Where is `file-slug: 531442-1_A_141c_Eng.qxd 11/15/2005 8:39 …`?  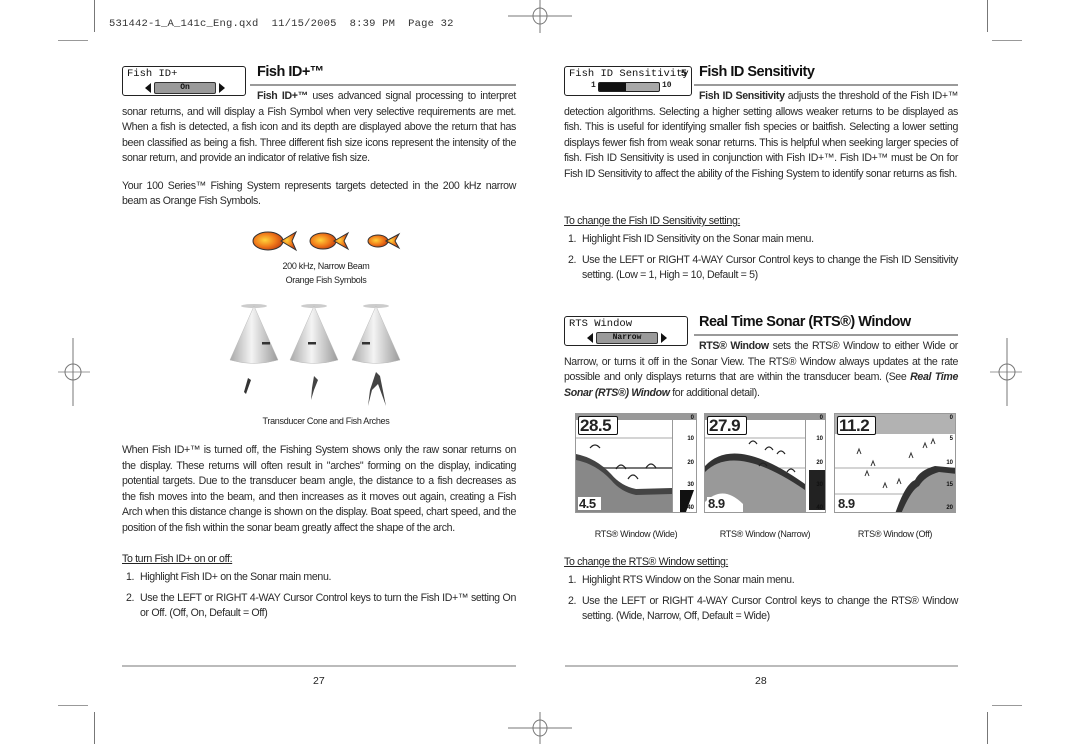 file-slug: 531442-1_A_141c_Eng.qxd 11/15/2005 8:39 … is located at coordinates (275, 18).